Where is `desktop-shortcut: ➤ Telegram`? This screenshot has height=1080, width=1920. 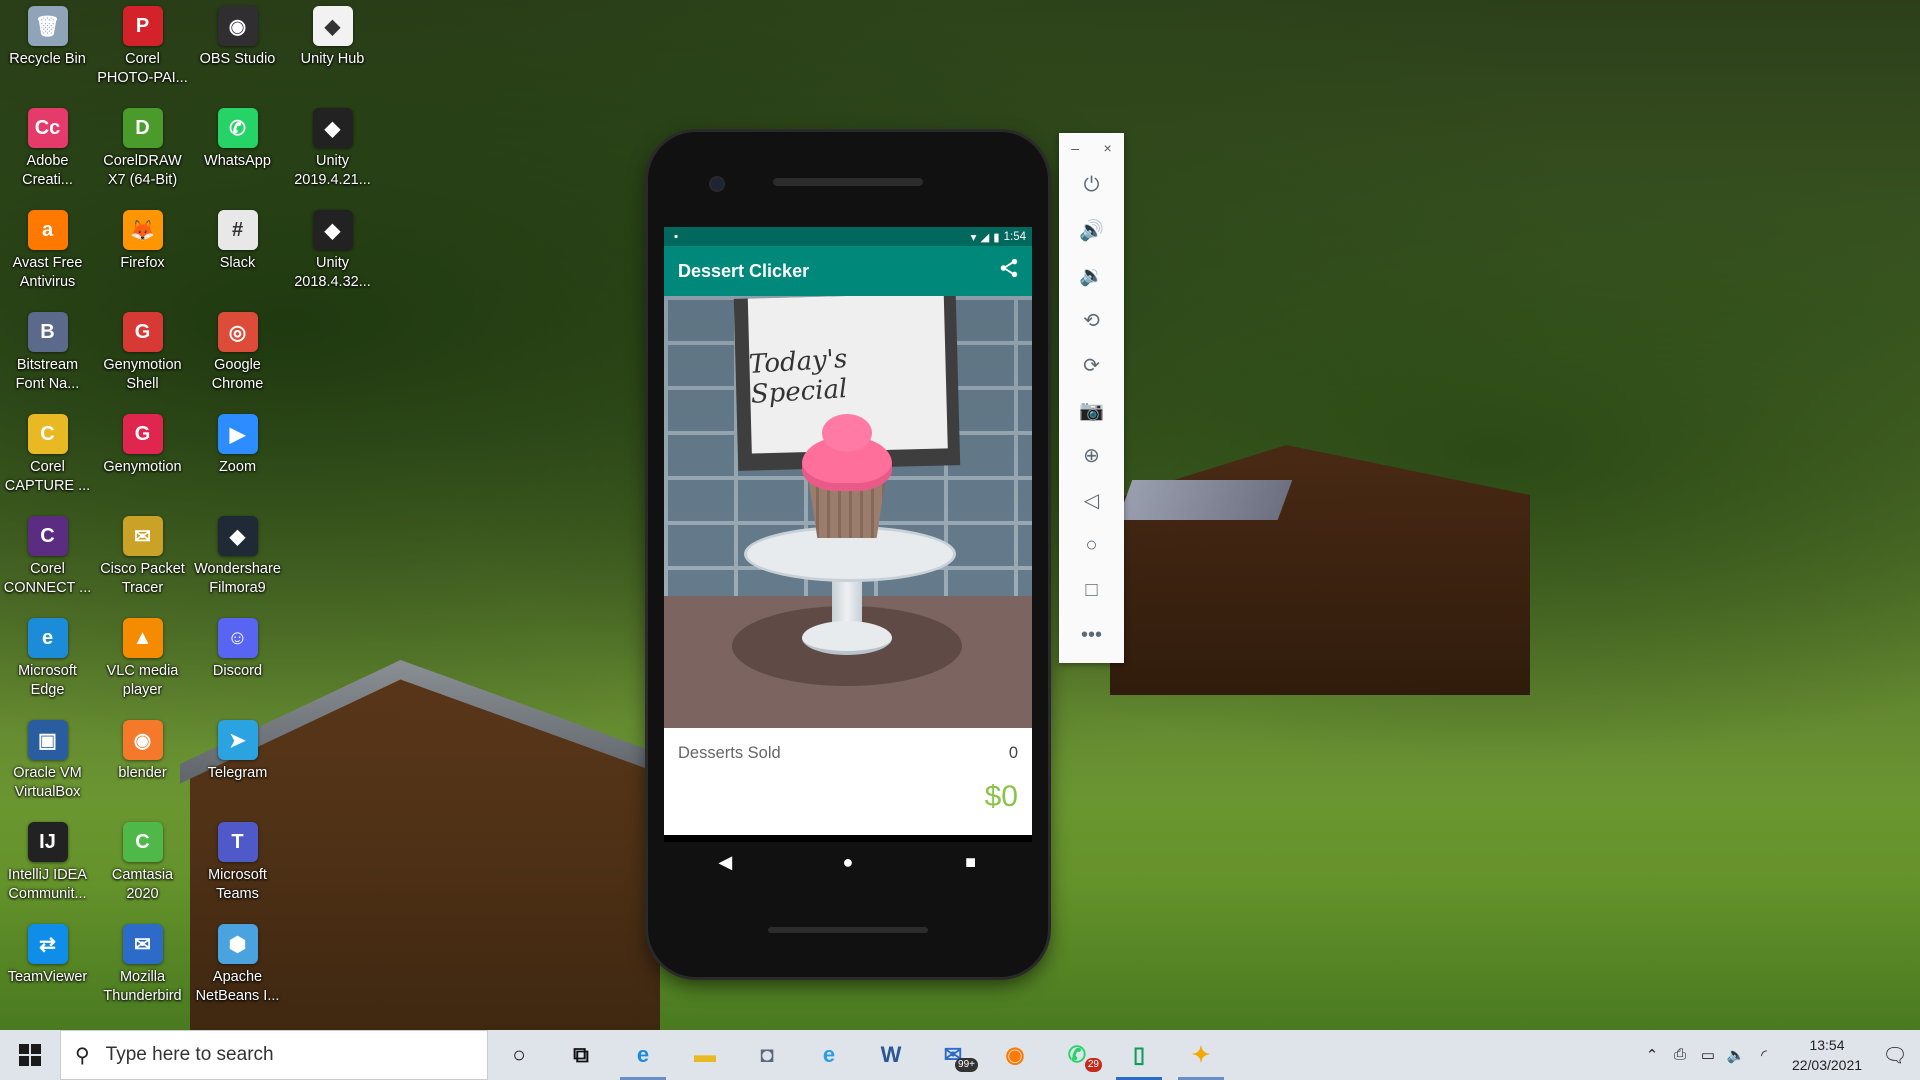
desktop-shortcut: ➤ Telegram is located at coordinates (237, 765).